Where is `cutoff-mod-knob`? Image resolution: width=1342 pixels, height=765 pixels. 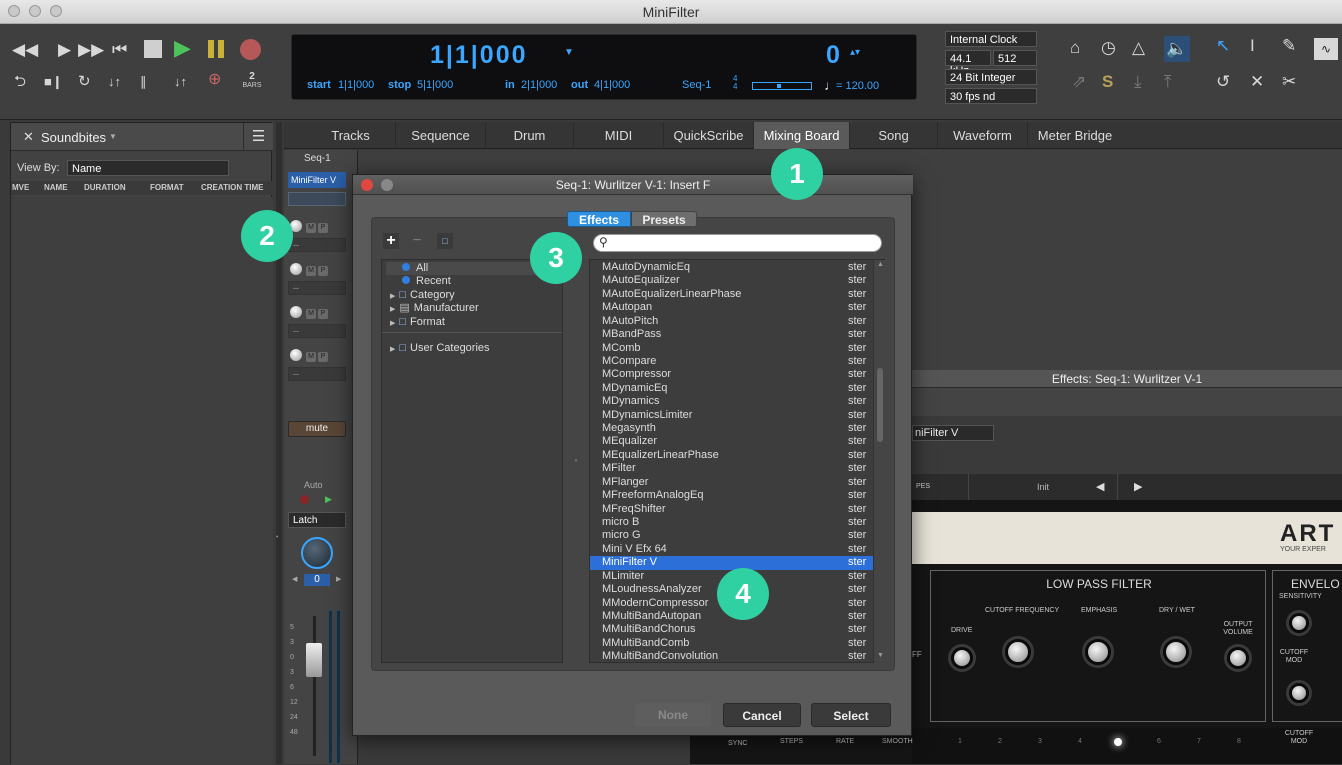 cutoff-mod-knob is located at coordinates (1299, 693).